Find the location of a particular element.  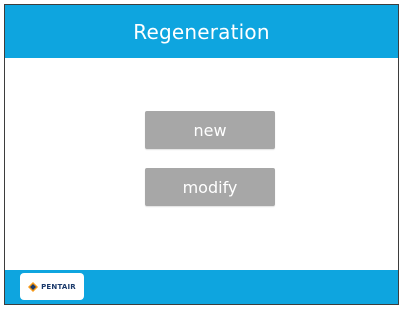

footer-bar: PENTAIR is located at coordinates (201, 287).